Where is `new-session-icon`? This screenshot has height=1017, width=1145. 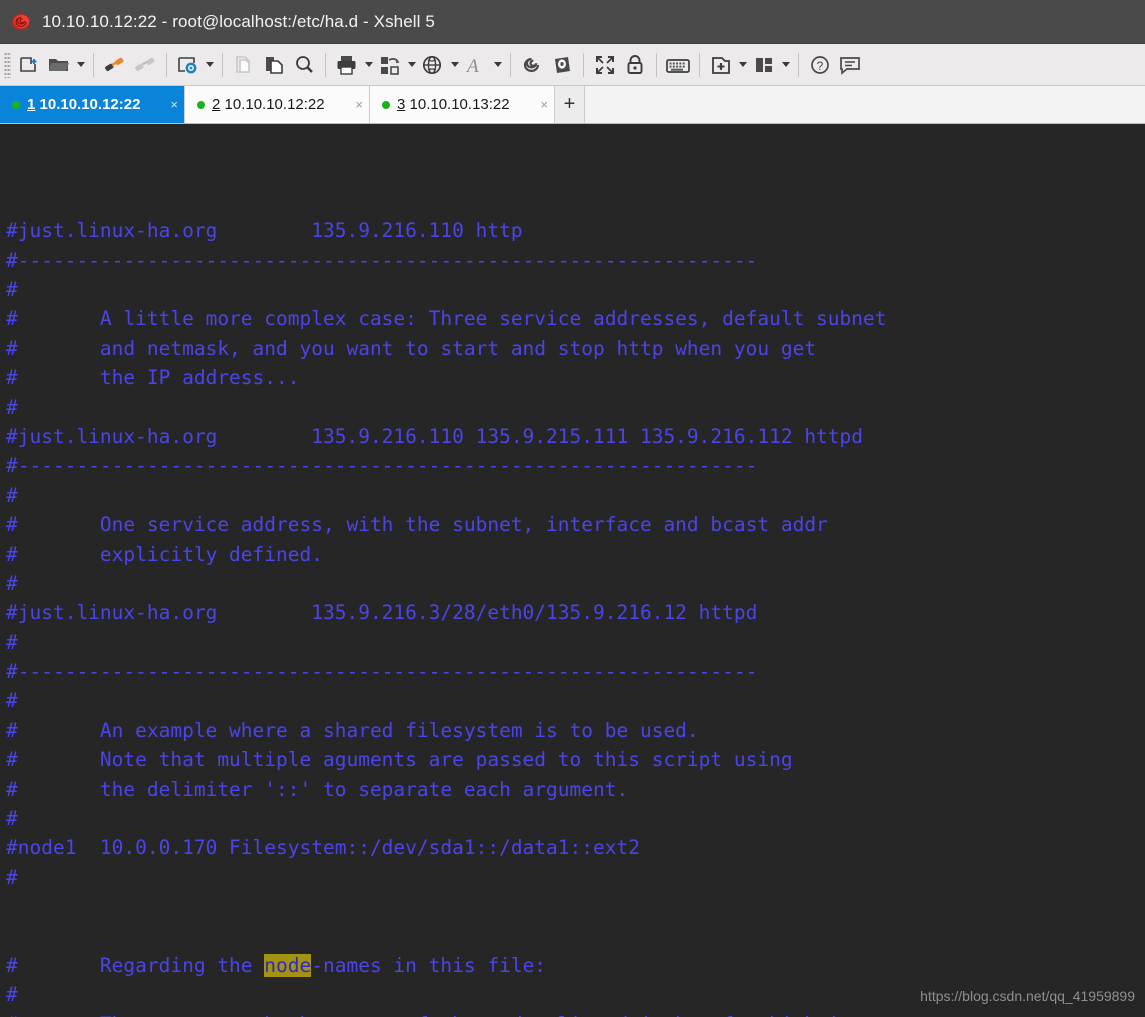 new-session-icon is located at coordinates (29, 65).